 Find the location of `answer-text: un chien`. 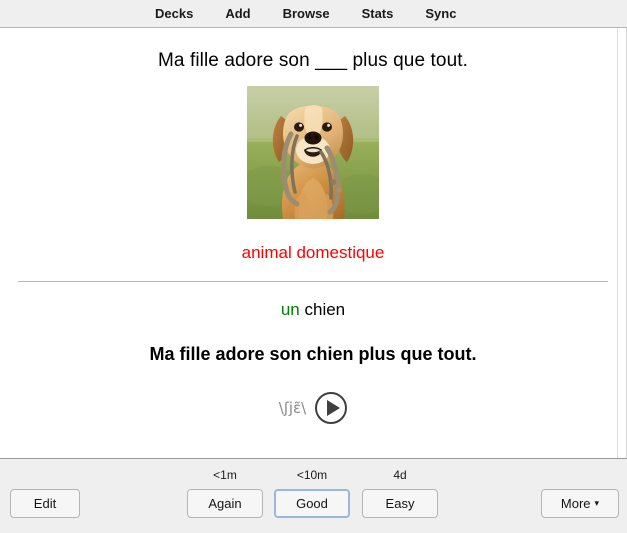

answer-text: un chien is located at coordinates (313, 310).